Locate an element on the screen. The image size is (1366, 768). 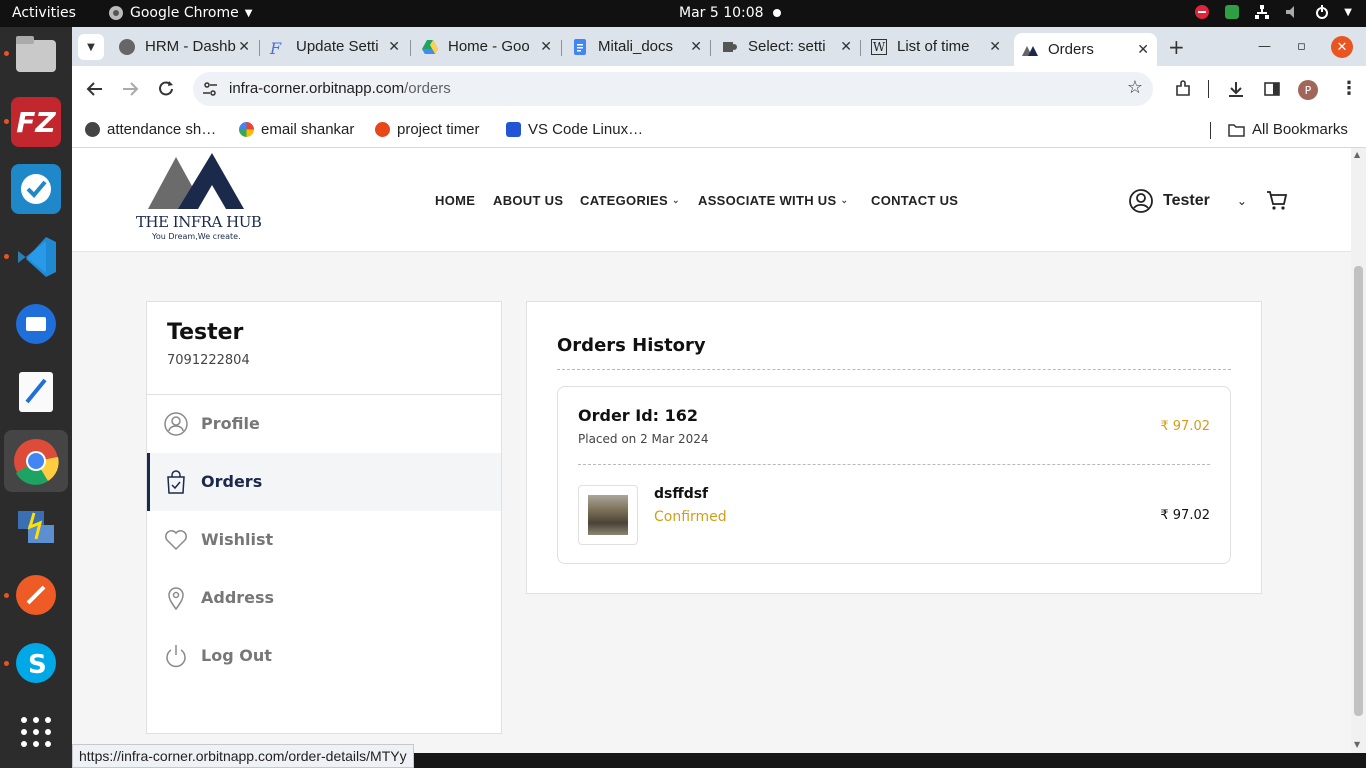
system-top-bar: Activities Google Chrome ▼ Mar 5 10:08 ▼ is located at coordinates (683, 13).